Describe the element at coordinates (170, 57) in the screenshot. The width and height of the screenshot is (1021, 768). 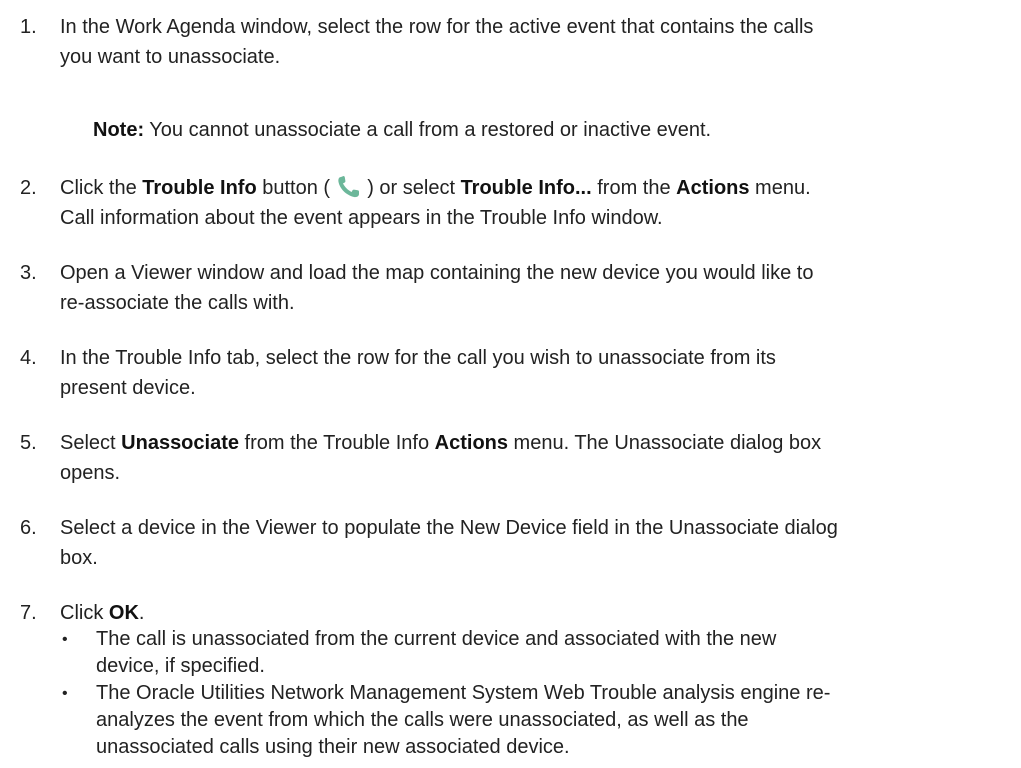
I see `step-text-line: you want to unassociate.` at that location.